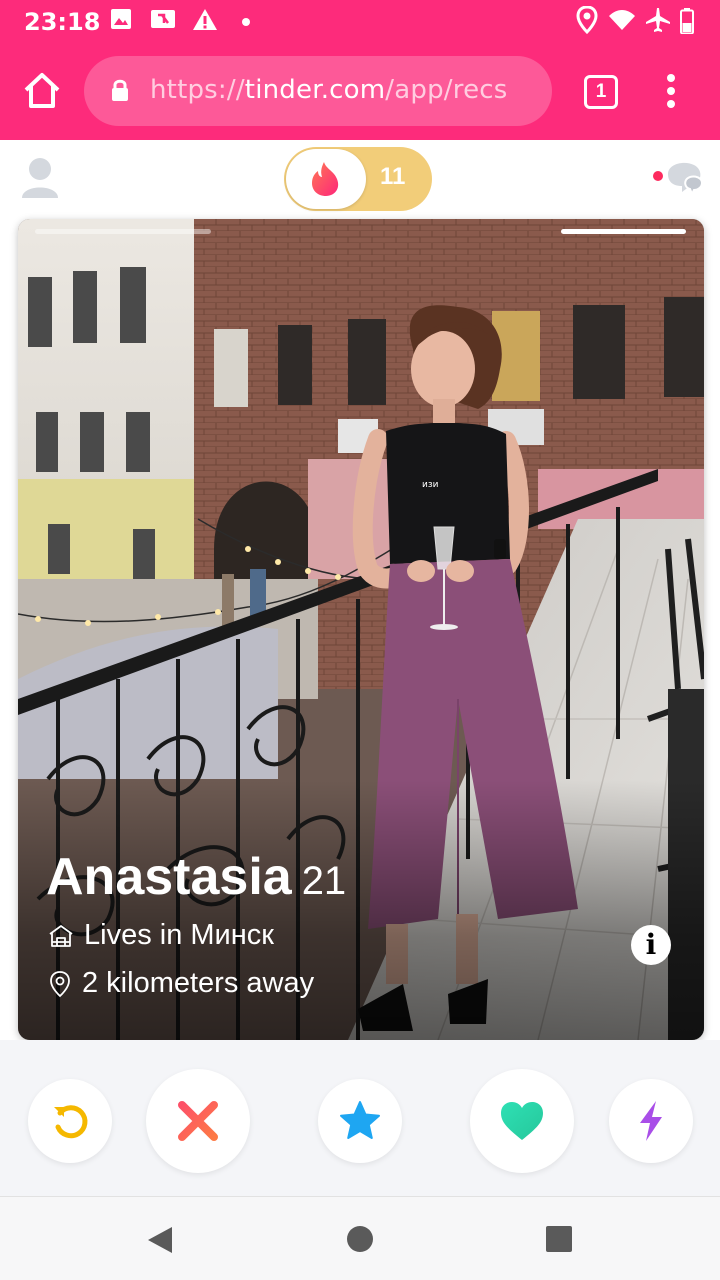 Image resolution: width=720 pixels, height=1280 pixels. I want to click on overflow-menu-button, so click(671, 91).